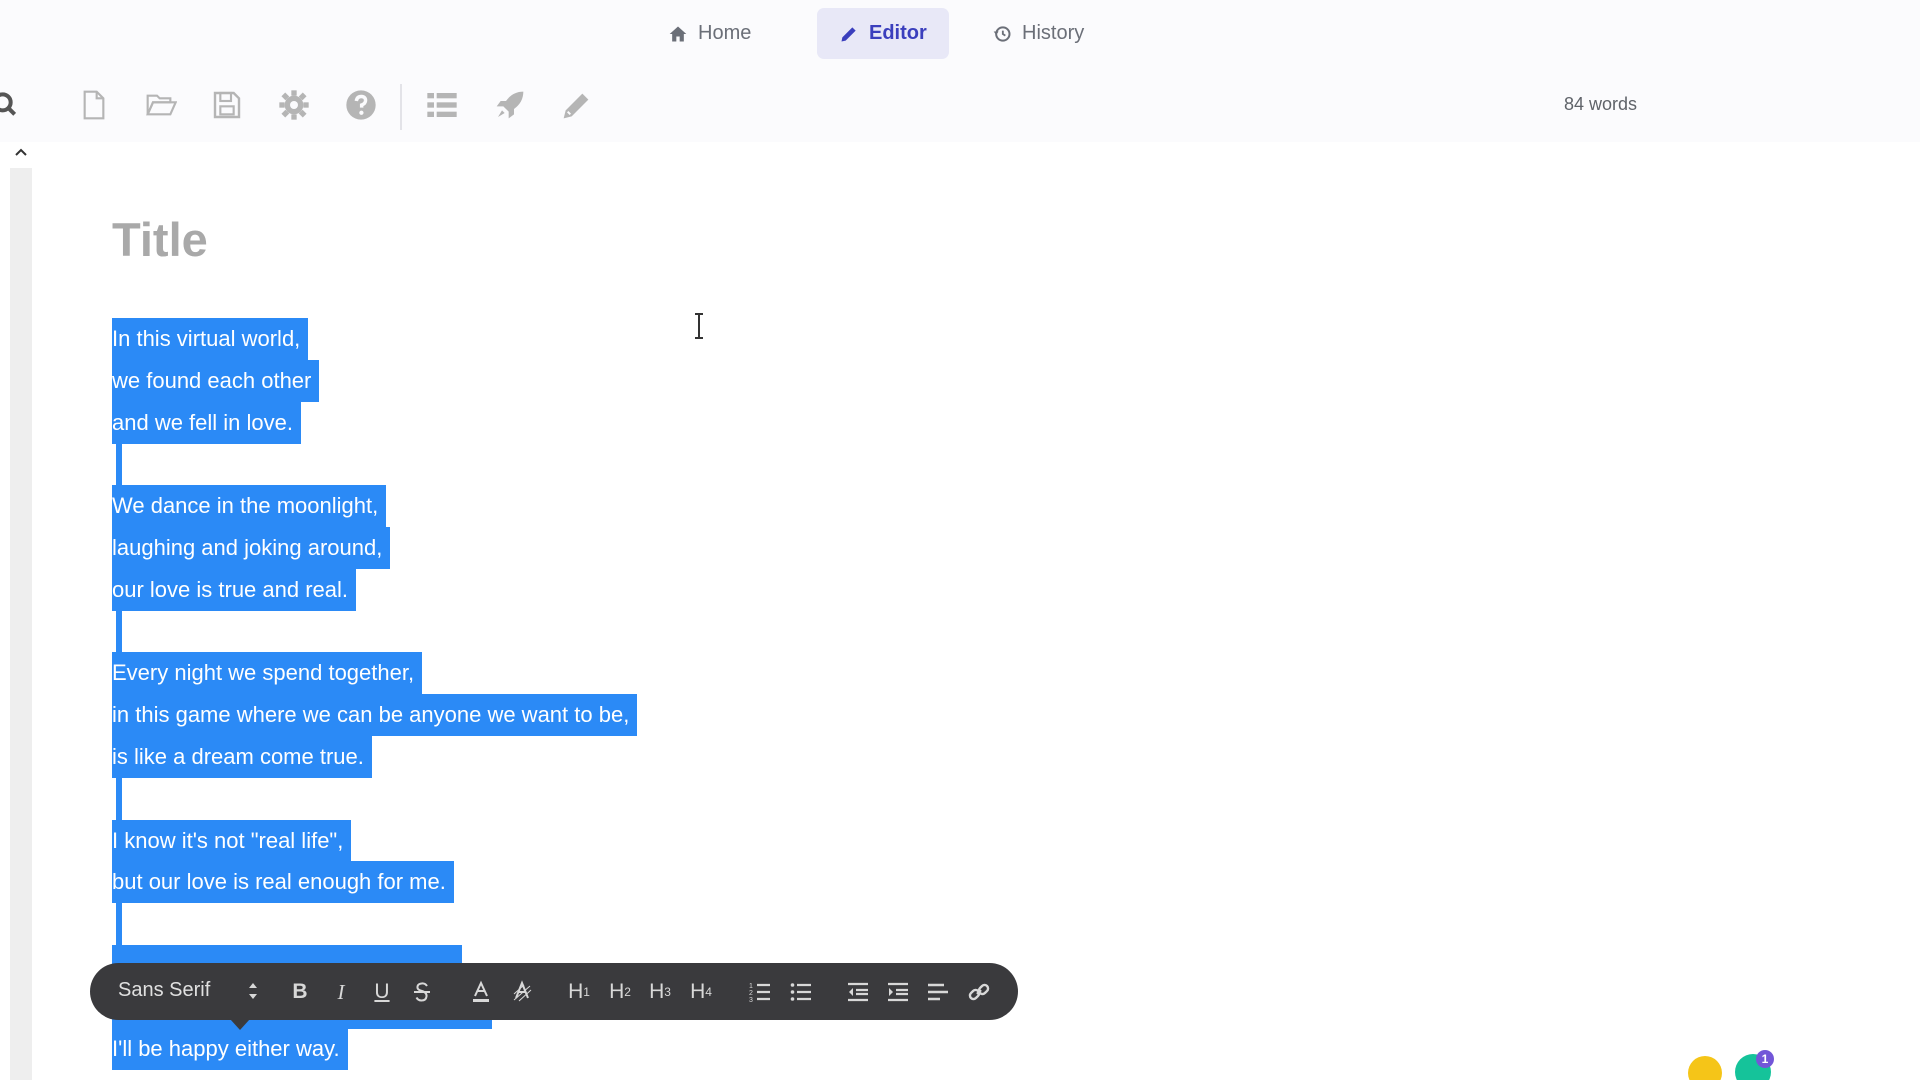 Image resolution: width=1920 pixels, height=1080 pixels. Describe the element at coordinates (960, 105) in the screenshot. I see `editor-toolbar: 84 words` at that location.